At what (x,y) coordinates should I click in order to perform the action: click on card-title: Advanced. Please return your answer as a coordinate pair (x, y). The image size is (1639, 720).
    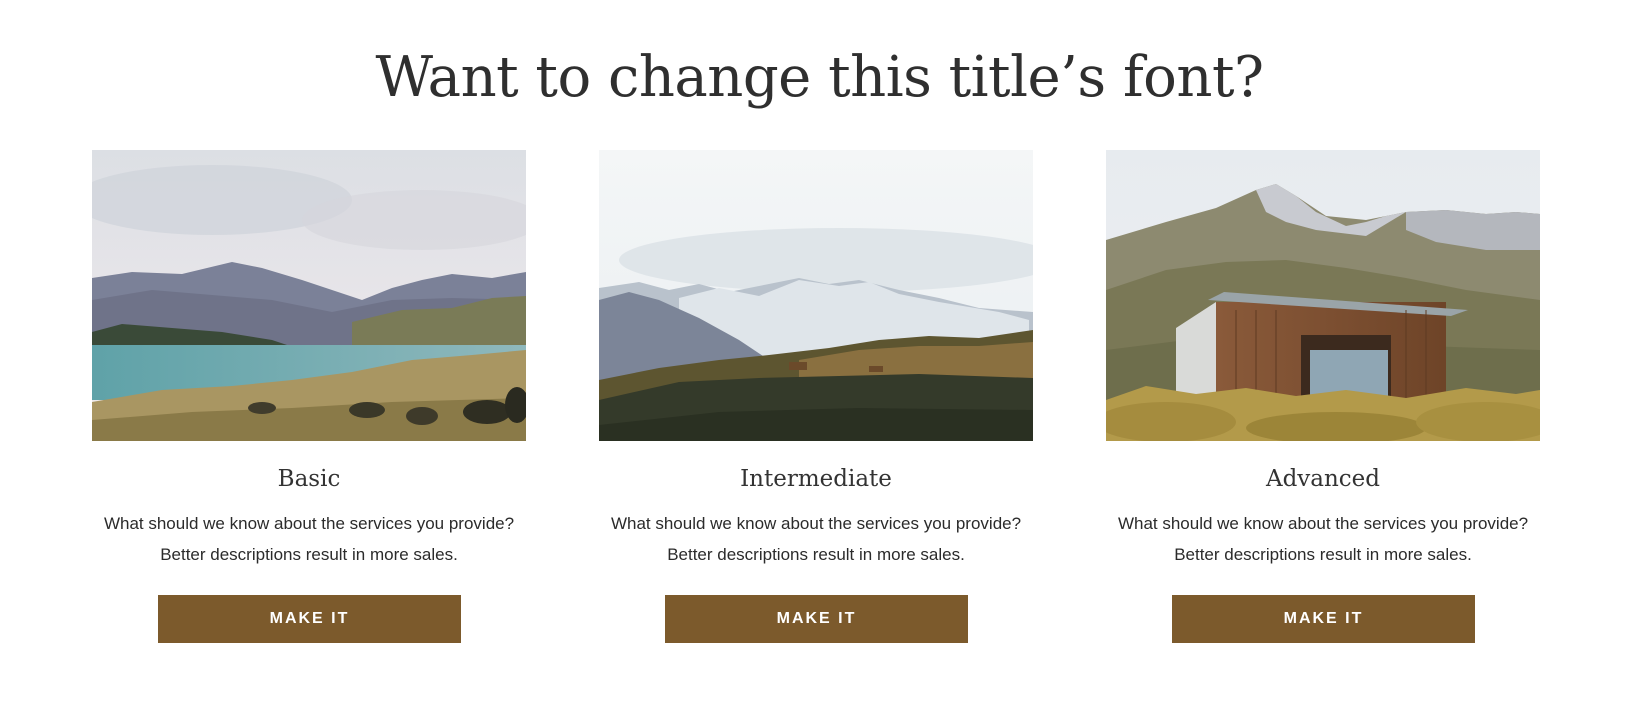
    Looking at the image, I should click on (1323, 479).